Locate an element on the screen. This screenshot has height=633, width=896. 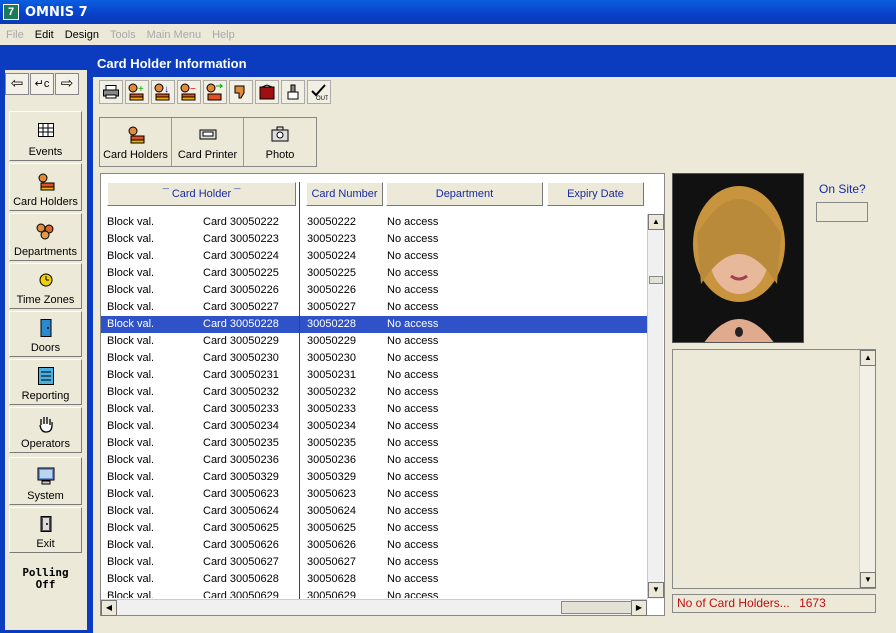
nav-button-events: Events is located at coordinates (45, 136).